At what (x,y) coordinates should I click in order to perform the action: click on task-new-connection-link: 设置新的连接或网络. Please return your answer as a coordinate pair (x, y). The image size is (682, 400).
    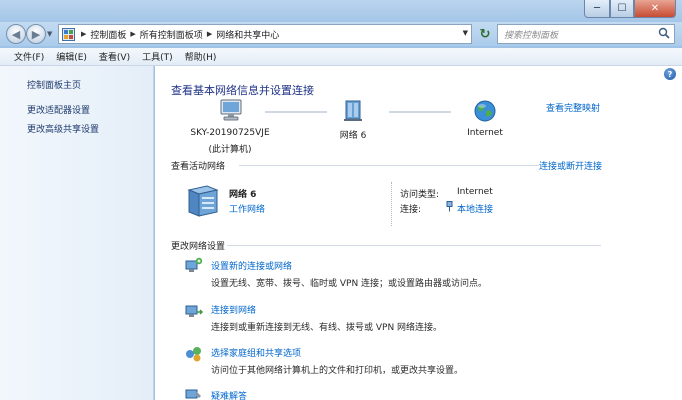
    Looking at the image, I should click on (251, 265).